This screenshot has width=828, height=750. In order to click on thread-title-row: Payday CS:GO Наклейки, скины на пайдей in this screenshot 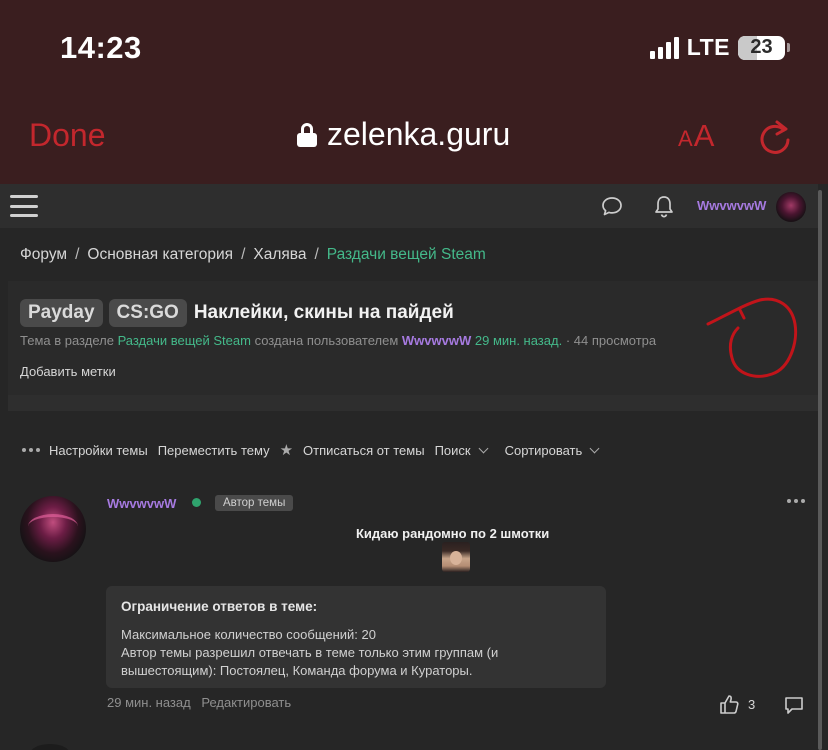, I will do `click(237, 313)`.